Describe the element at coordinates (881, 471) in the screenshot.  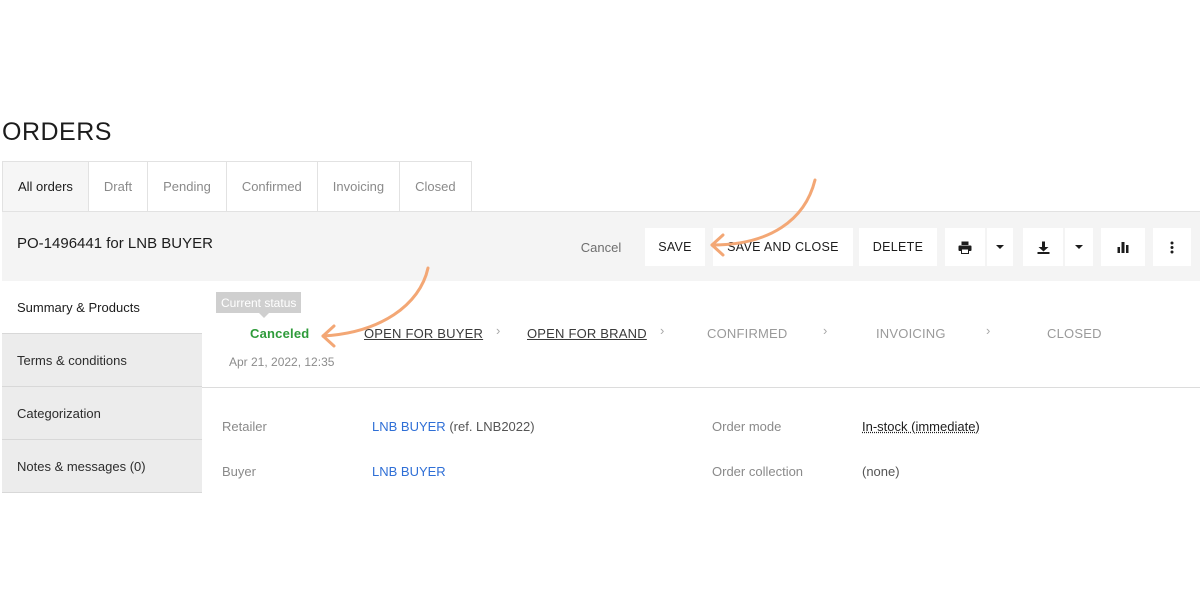
I see `order-collection-value: (none)` at that location.